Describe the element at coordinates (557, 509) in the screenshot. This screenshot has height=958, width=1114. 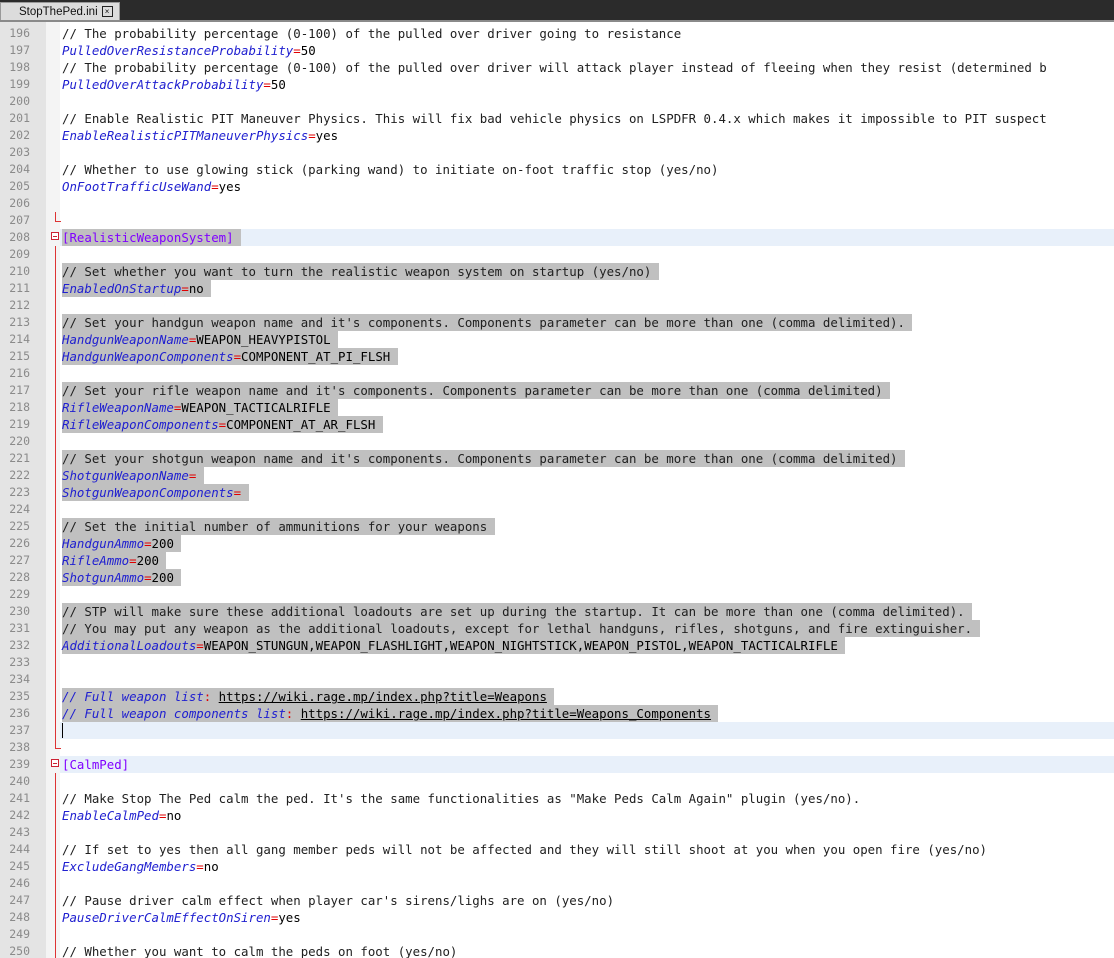
I see `code-line: 224` at that location.